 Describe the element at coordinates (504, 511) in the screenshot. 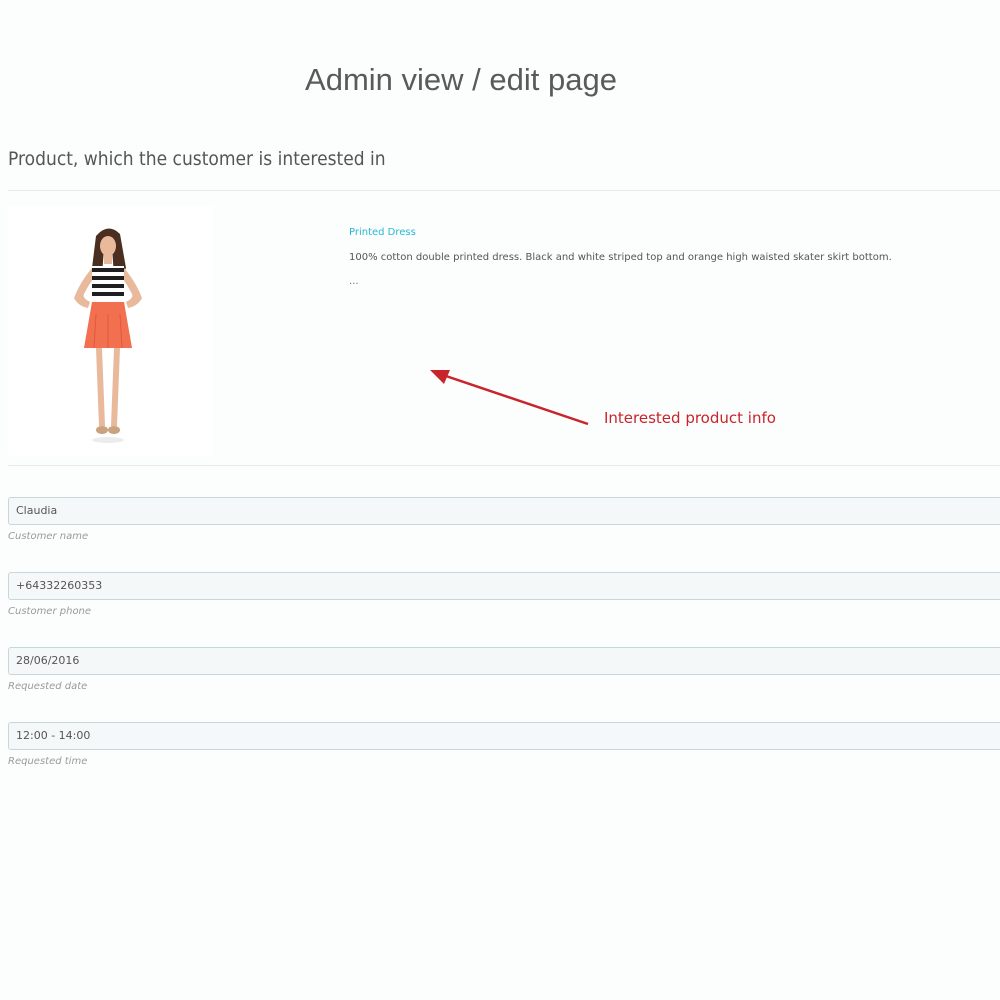

I see `customer-name-input: Claudia` at that location.